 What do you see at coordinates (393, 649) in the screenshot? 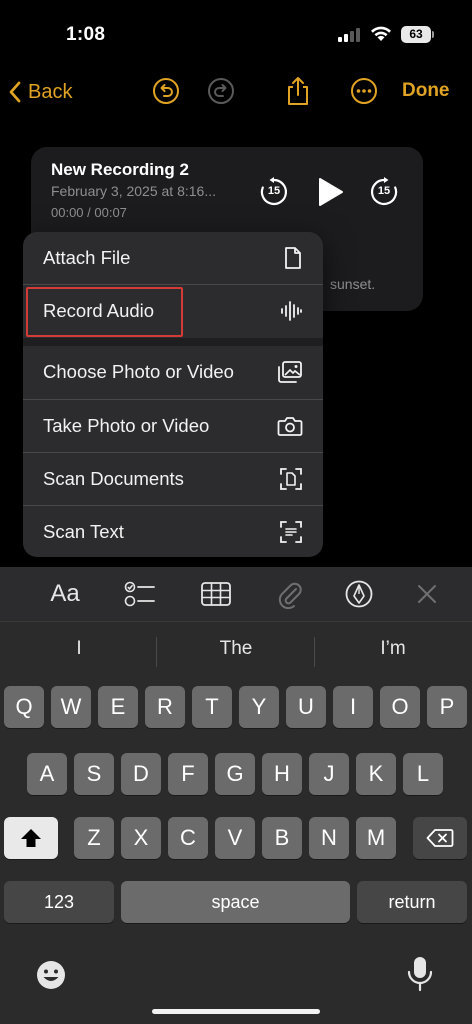
I see `suggestion-3: I’m` at bounding box center [393, 649].